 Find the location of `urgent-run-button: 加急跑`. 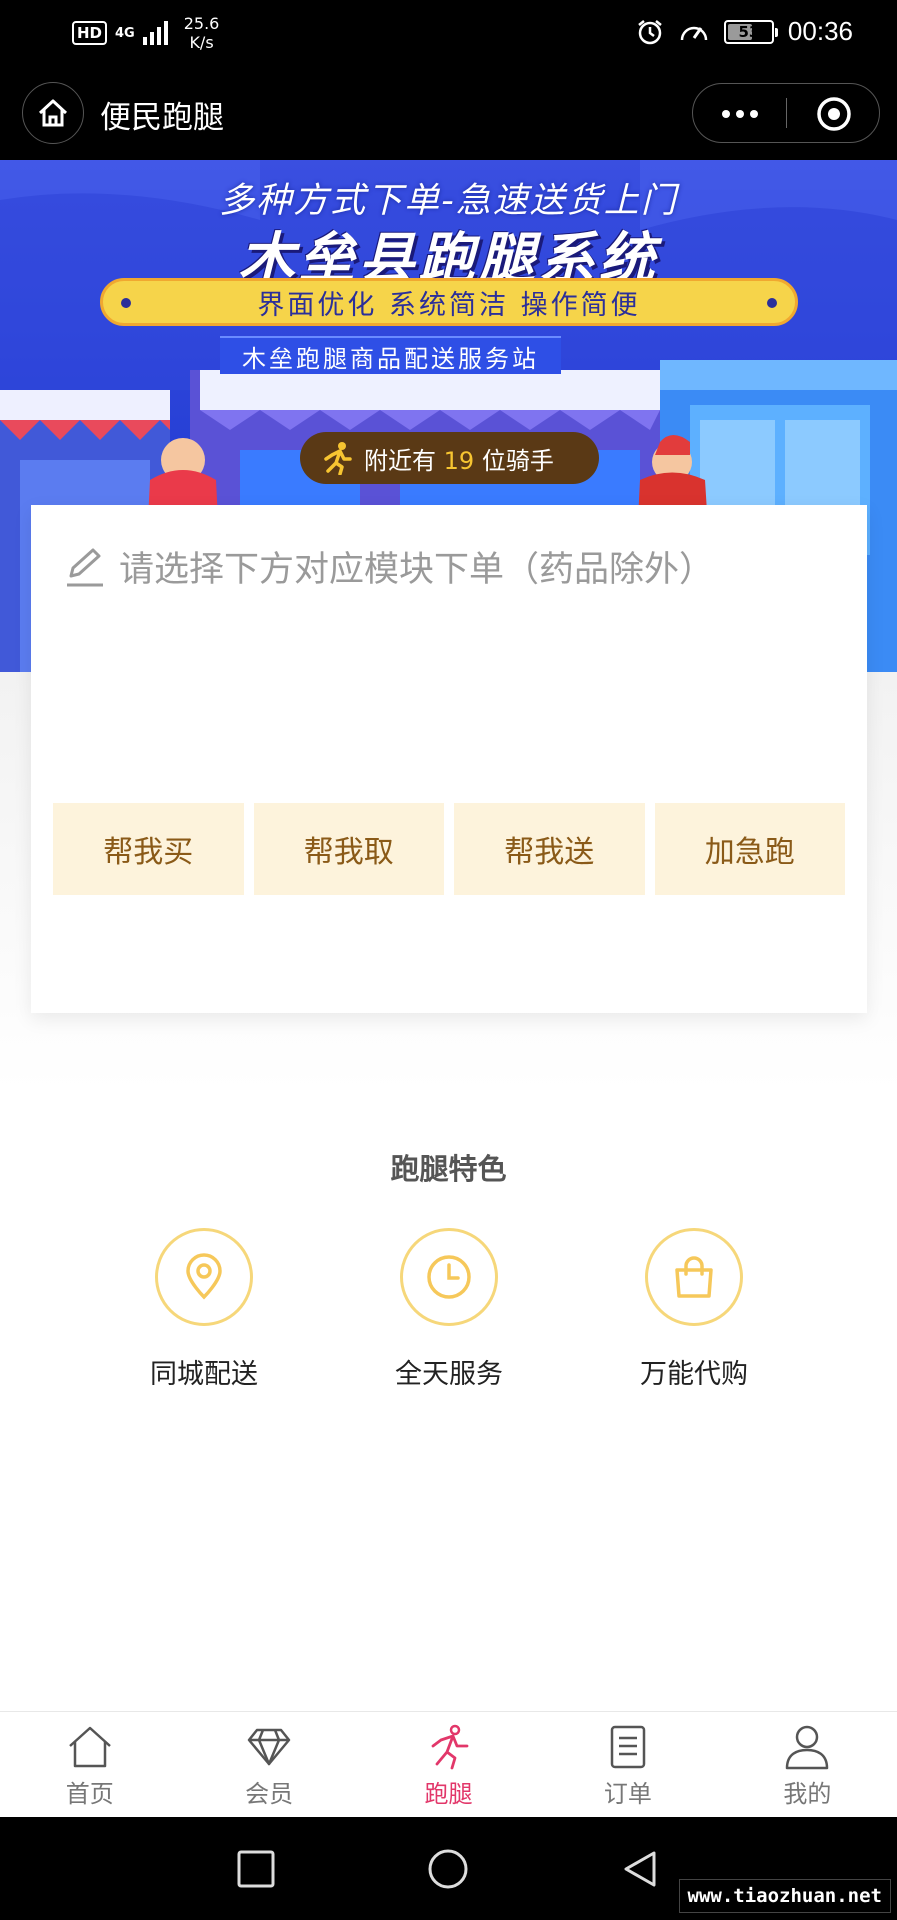

urgent-run-button: 加急跑 is located at coordinates (749, 849).